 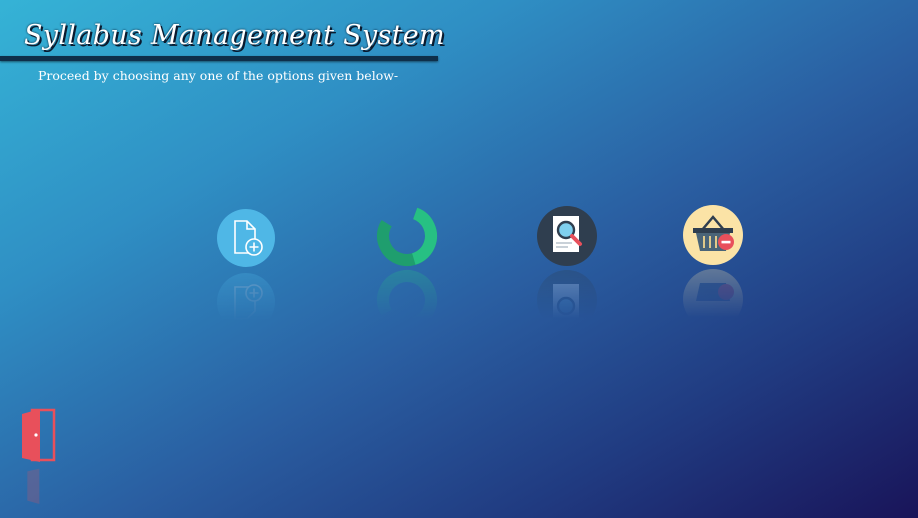 I want to click on update-syllabus-reflection, so click(x=407, y=300).